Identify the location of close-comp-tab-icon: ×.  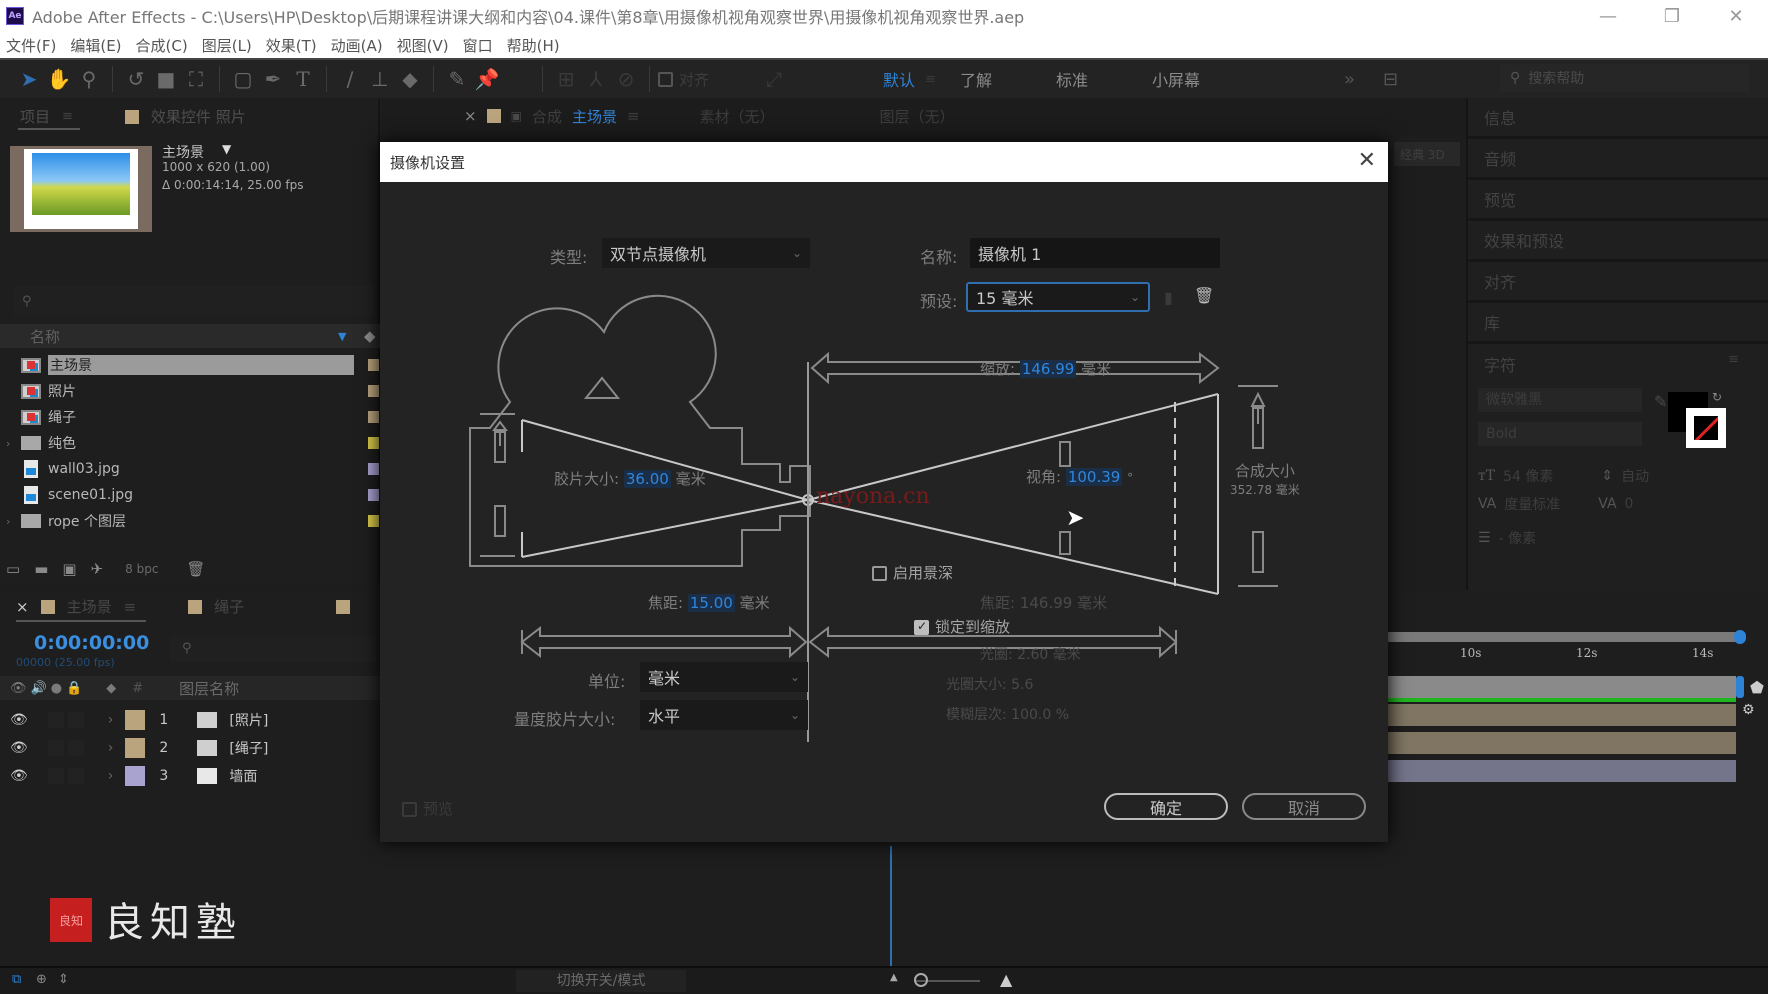
(470, 116).